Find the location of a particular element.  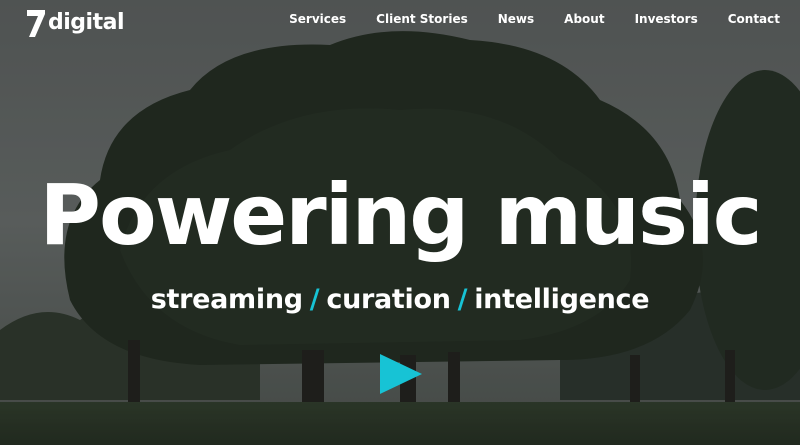

play-icon is located at coordinates (400, 374).